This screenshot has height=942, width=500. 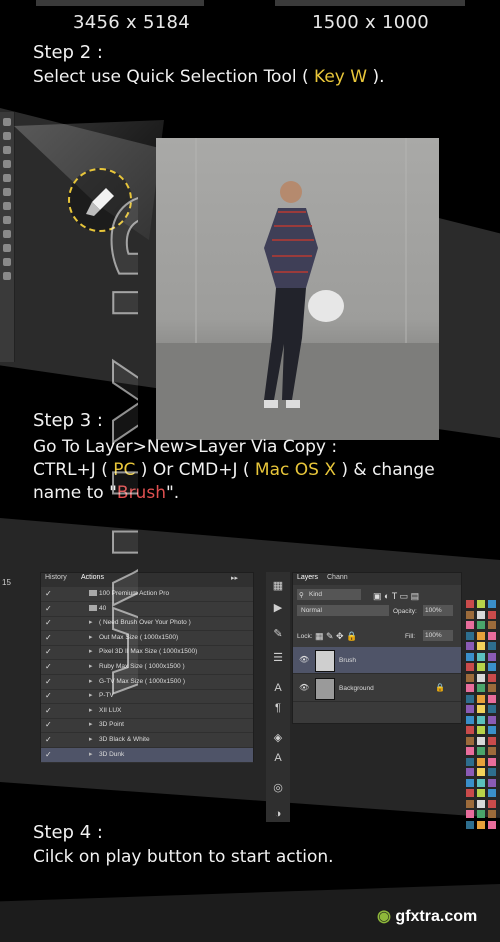 What do you see at coordinates (307, 577) in the screenshot?
I see `tab-layers: Layers` at bounding box center [307, 577].